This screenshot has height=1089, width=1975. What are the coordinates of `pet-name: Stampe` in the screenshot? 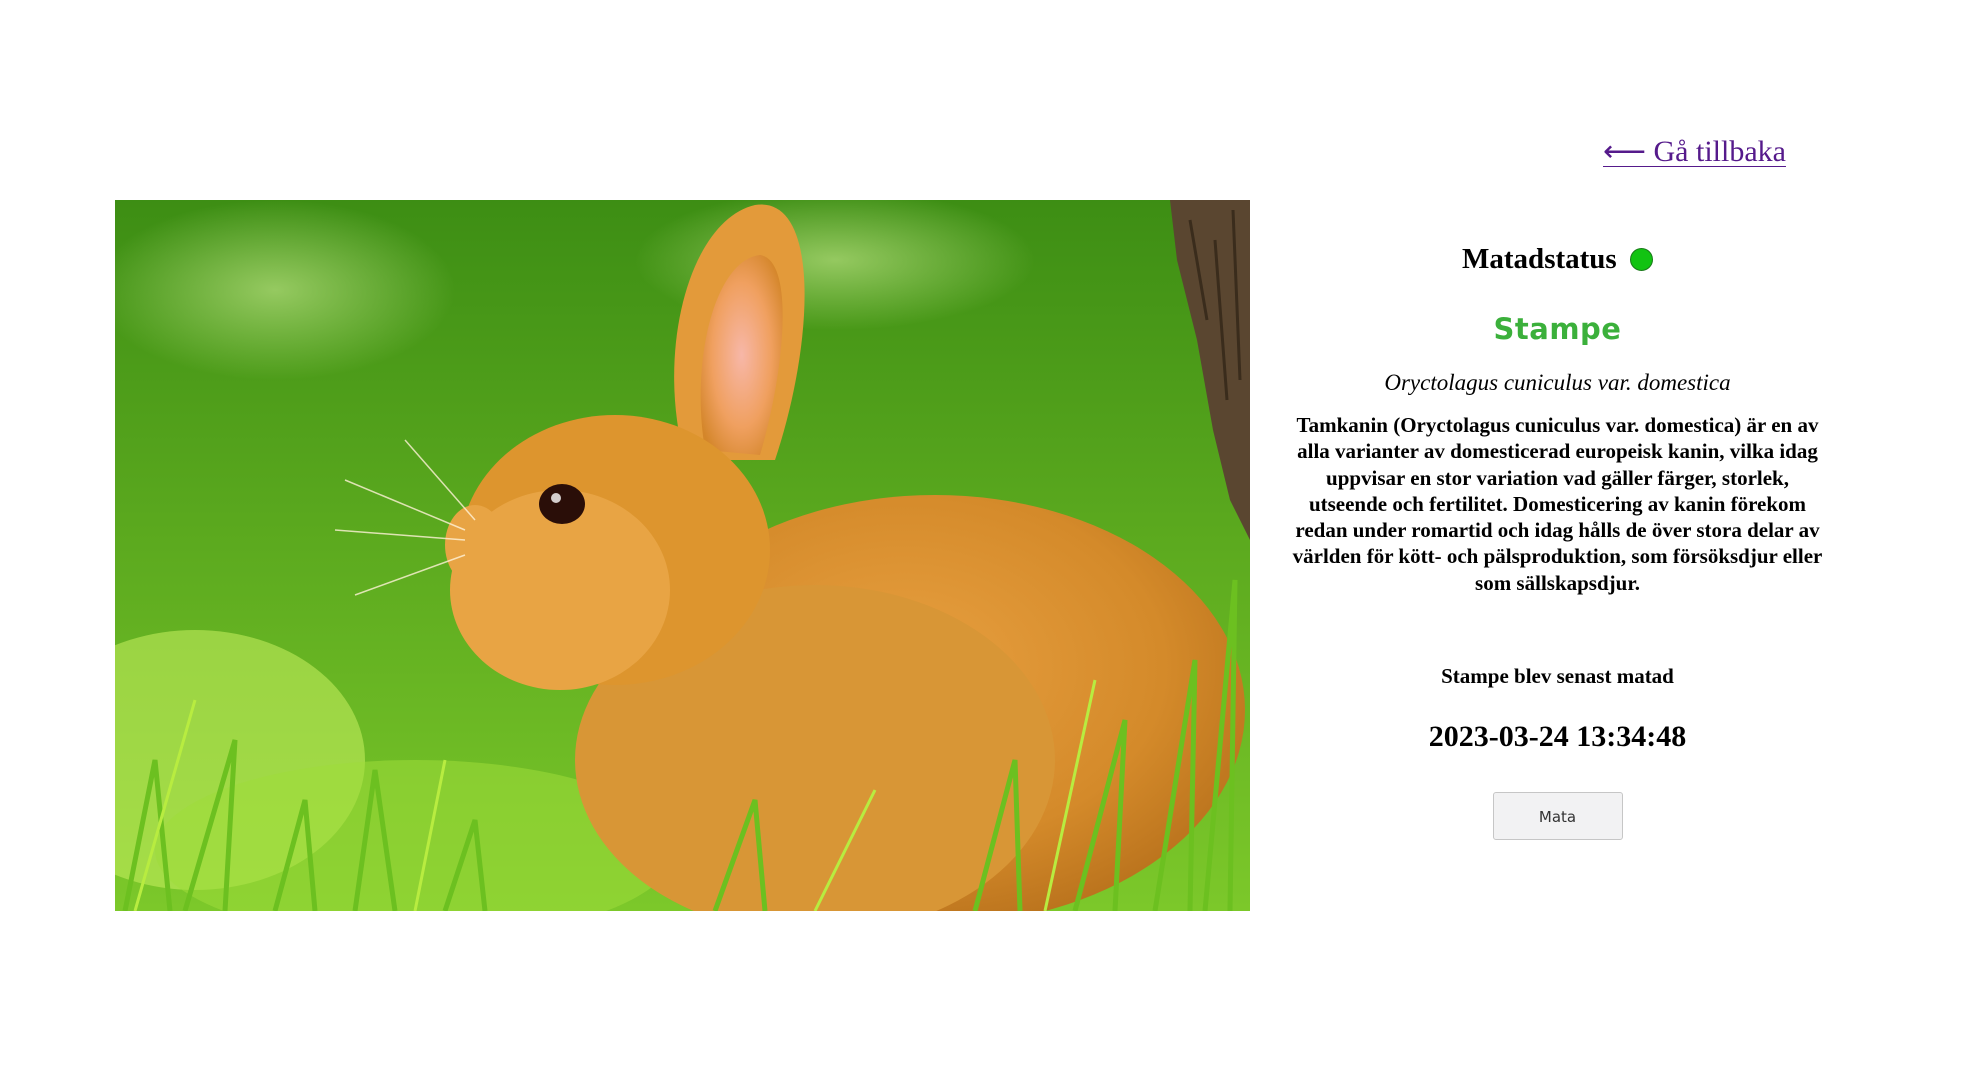 It's located at (1557, 329).